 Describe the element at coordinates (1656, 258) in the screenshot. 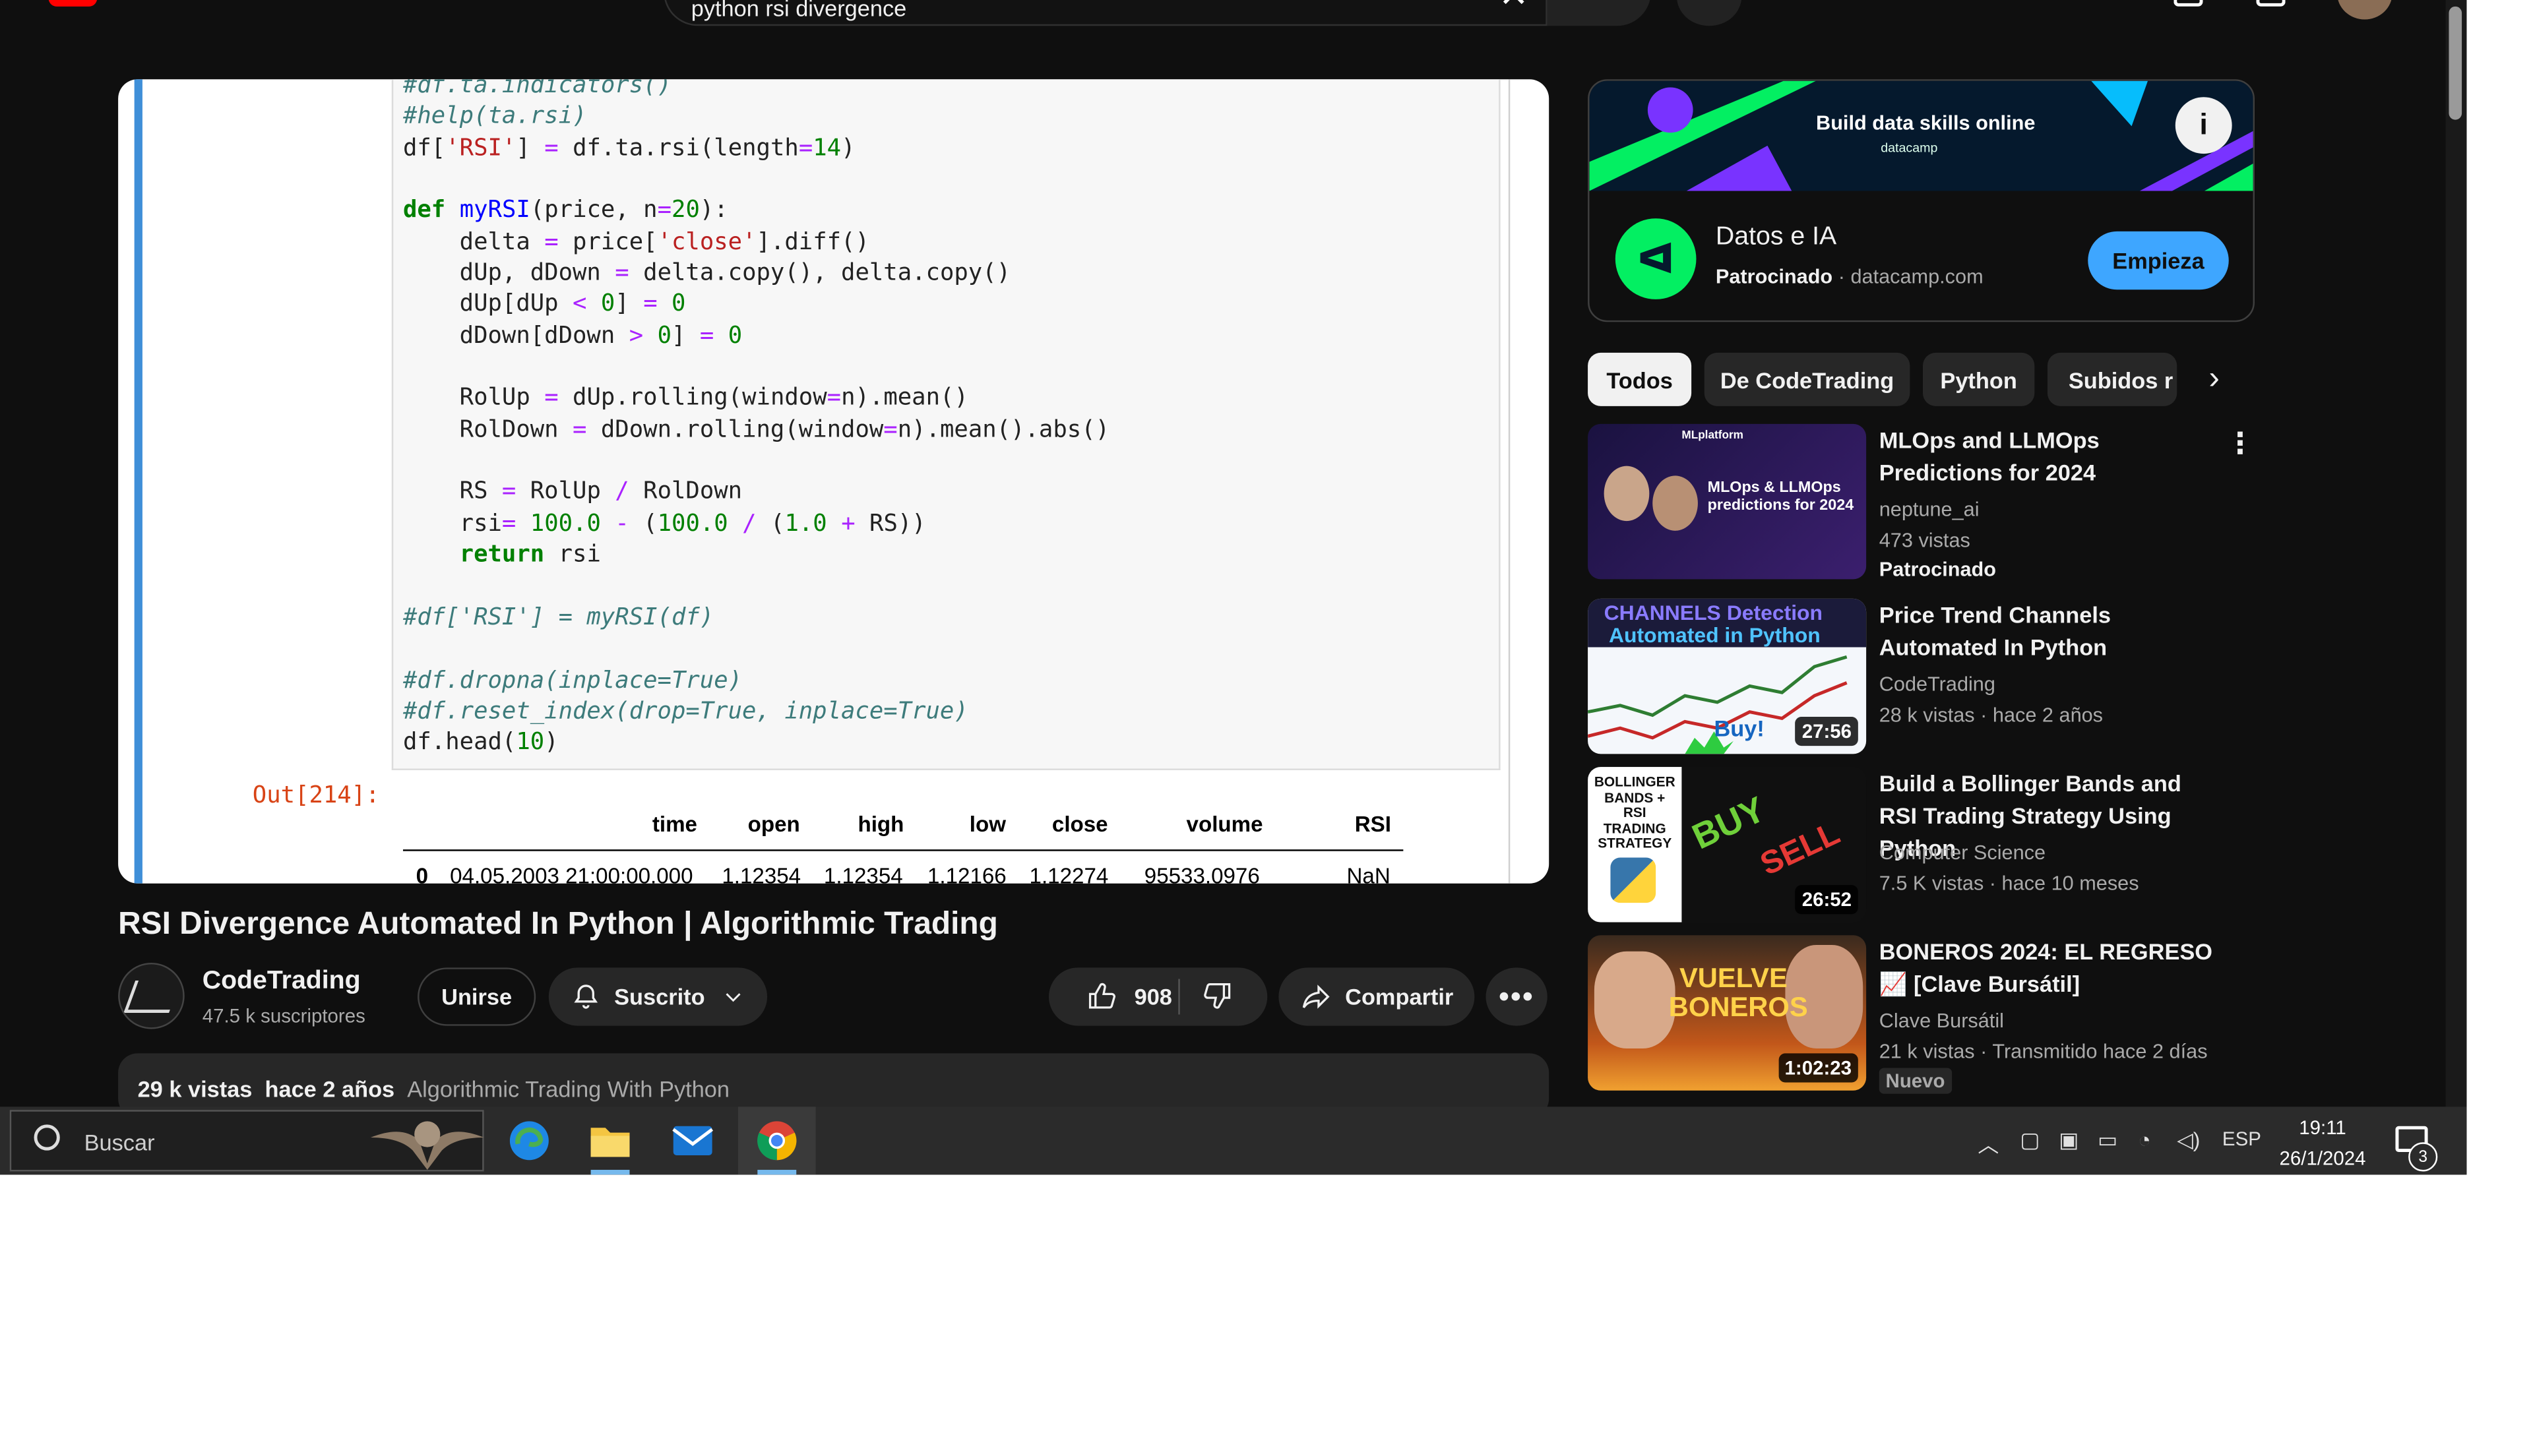

I see `datacamp-logo-icon: ᐊ` at that location.